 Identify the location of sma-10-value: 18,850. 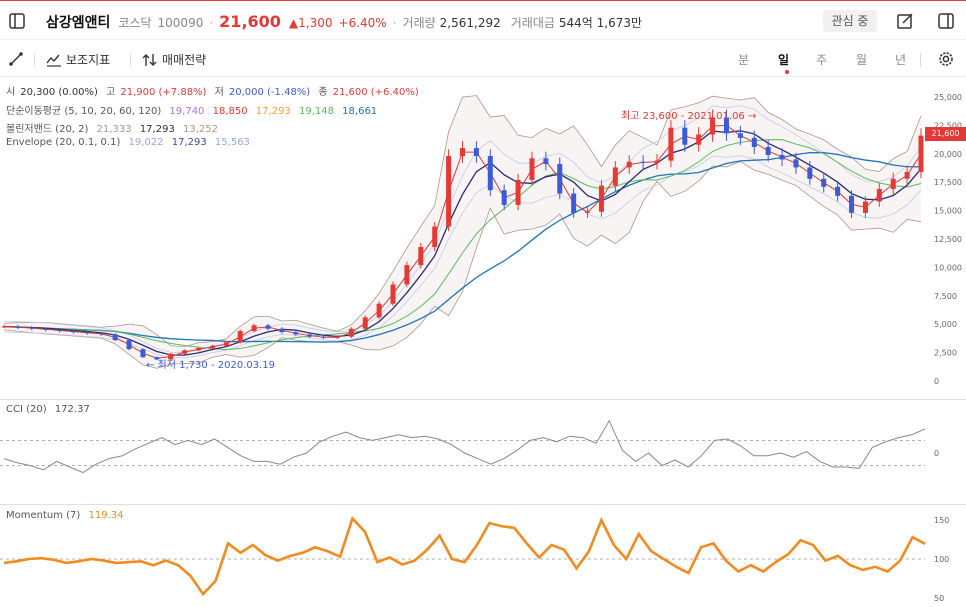
(230, 111).